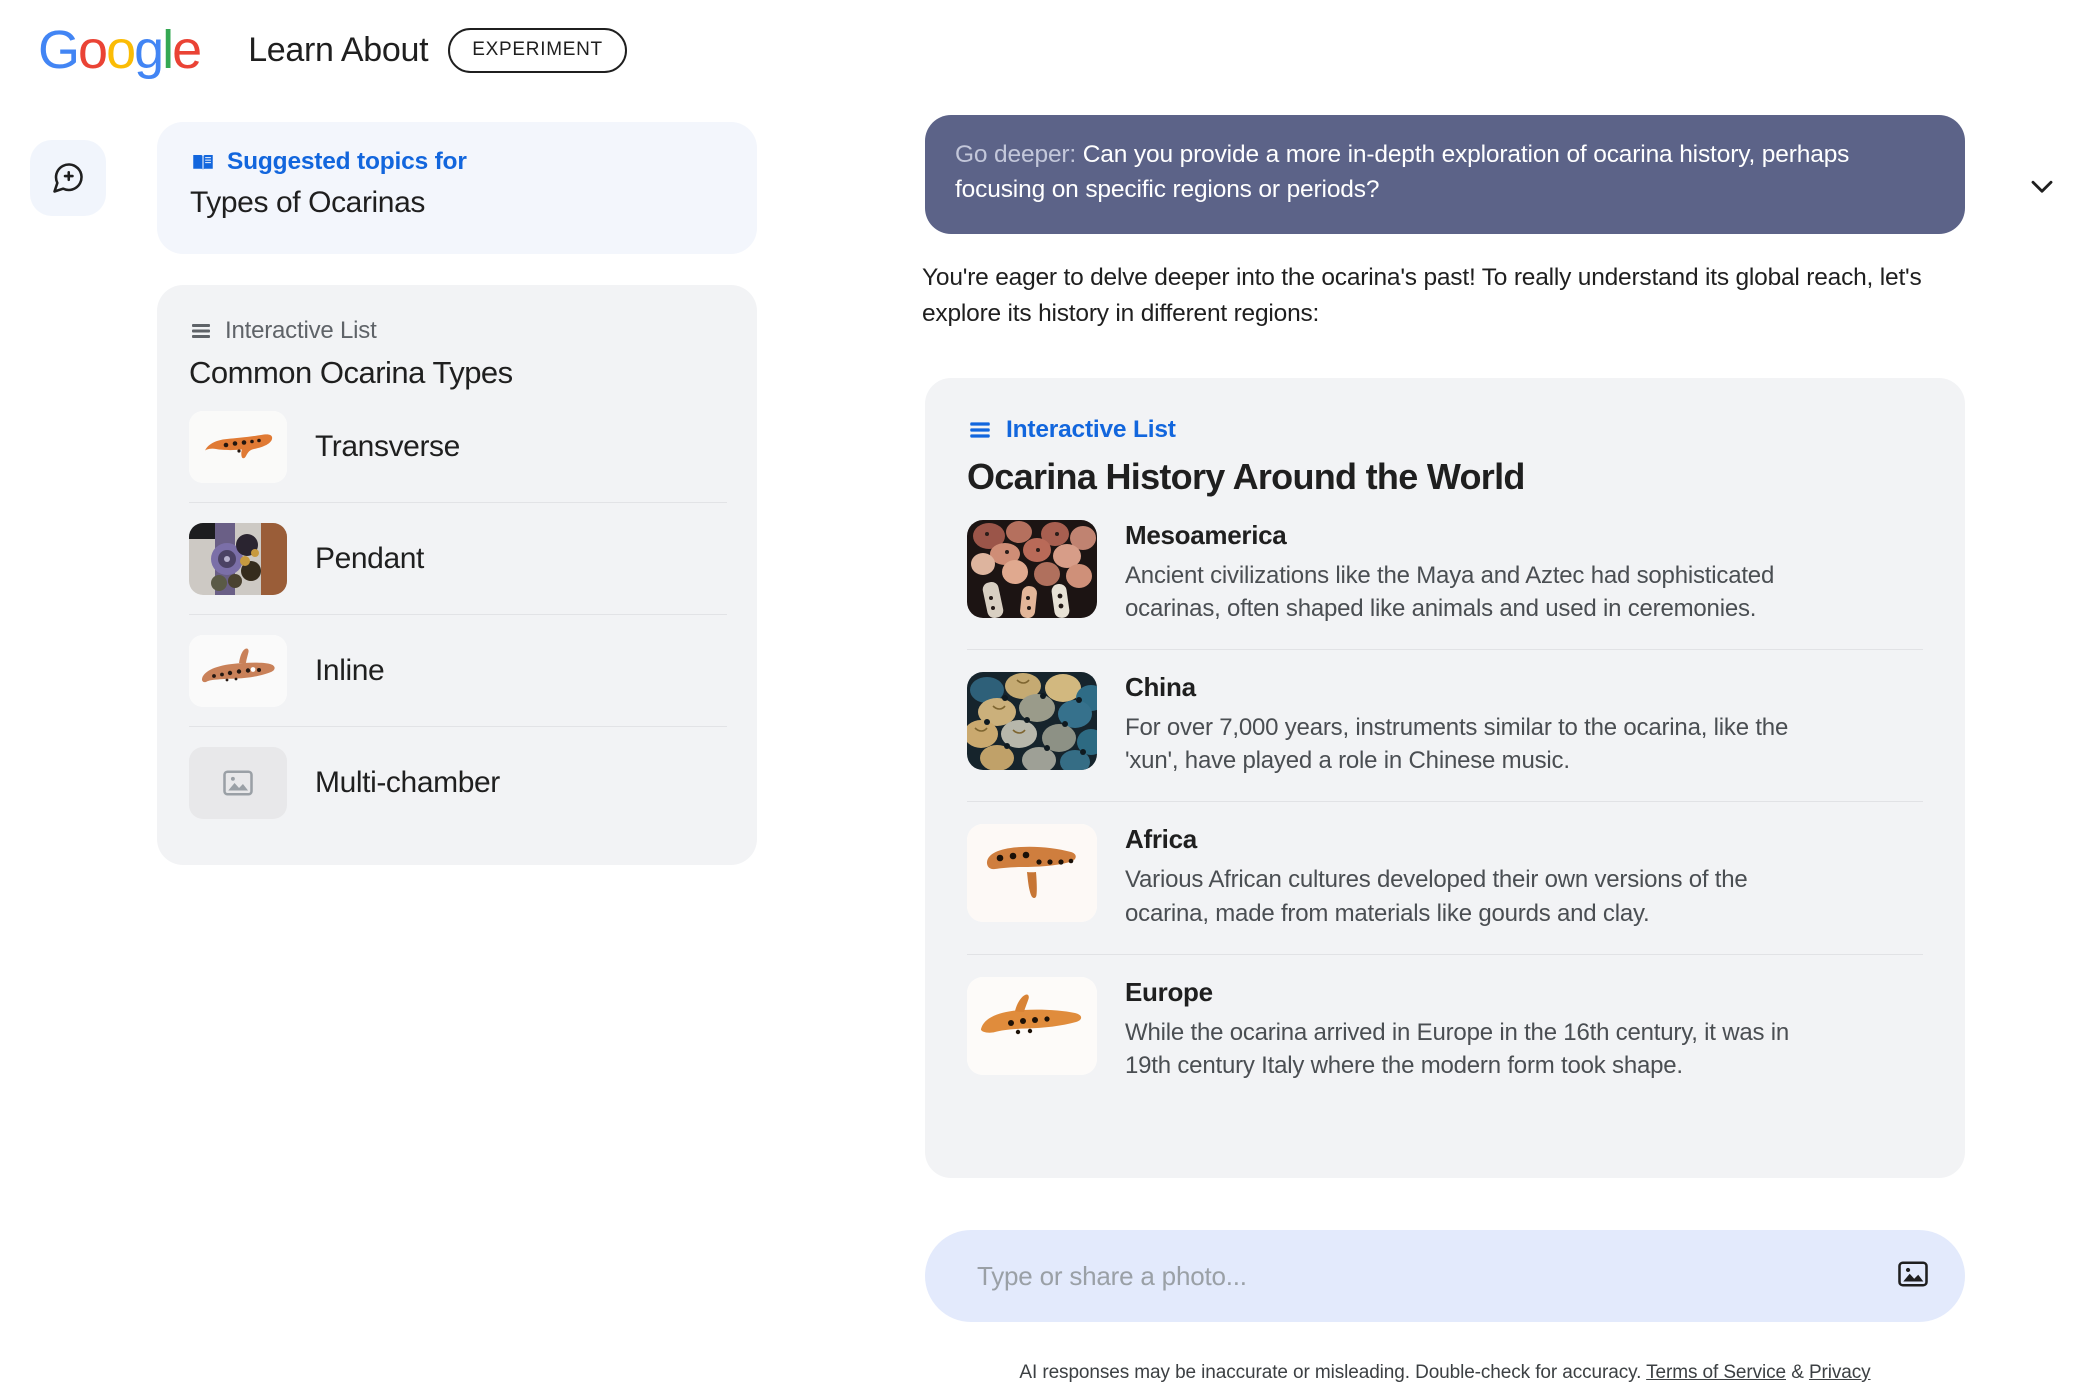 Image resolution: width=2100 pixels, height=1400 pixels. I want to click on inline-ocarina-thumbnail, so click(238, 670).